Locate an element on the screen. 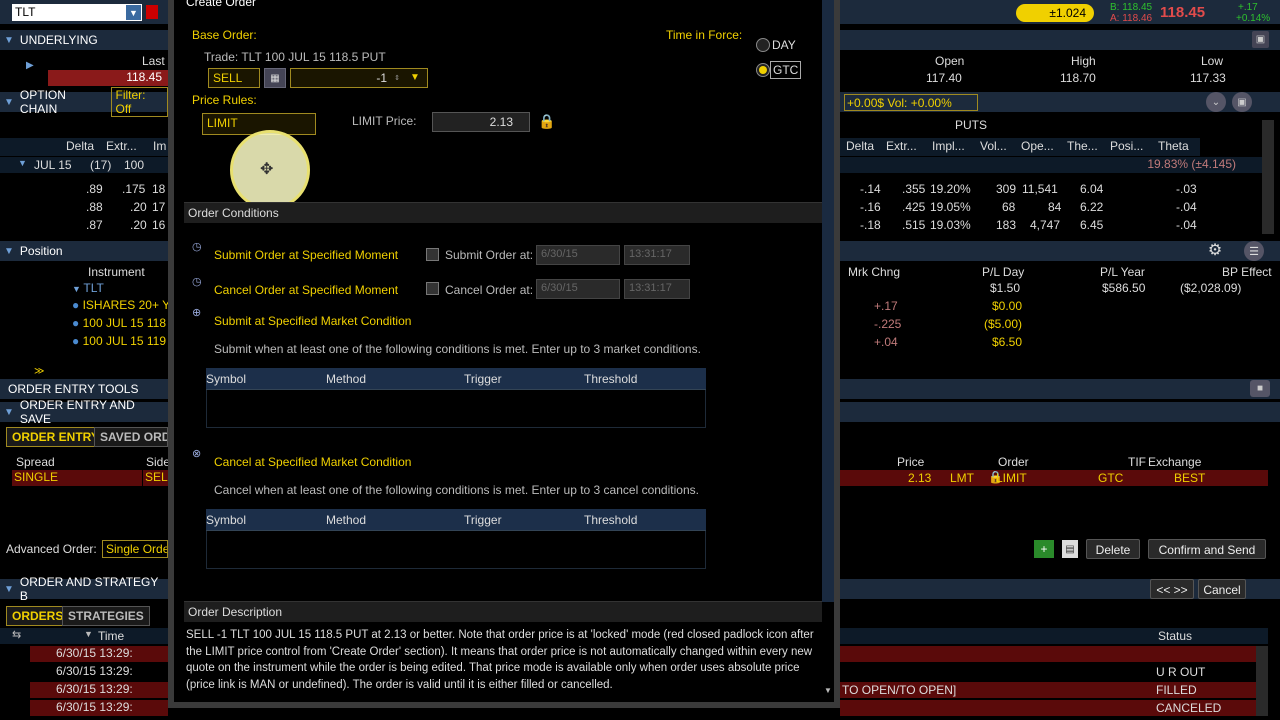  expand-icon: ▶ is located at coordinates (30, 65).